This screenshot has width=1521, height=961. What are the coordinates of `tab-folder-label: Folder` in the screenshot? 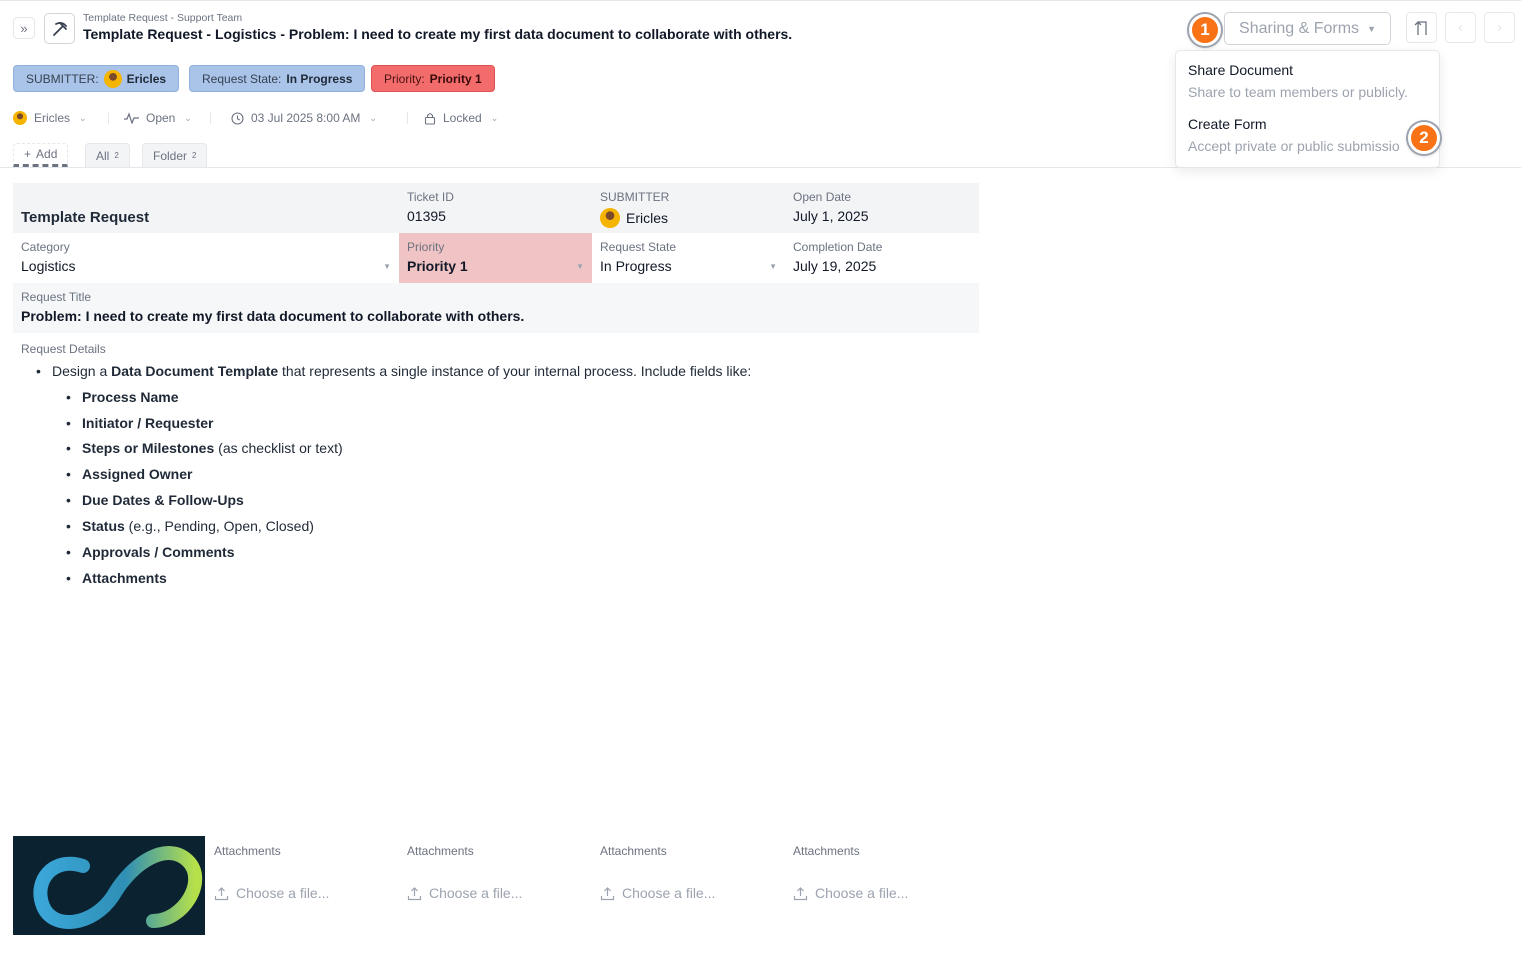 It's located at (170, 155).